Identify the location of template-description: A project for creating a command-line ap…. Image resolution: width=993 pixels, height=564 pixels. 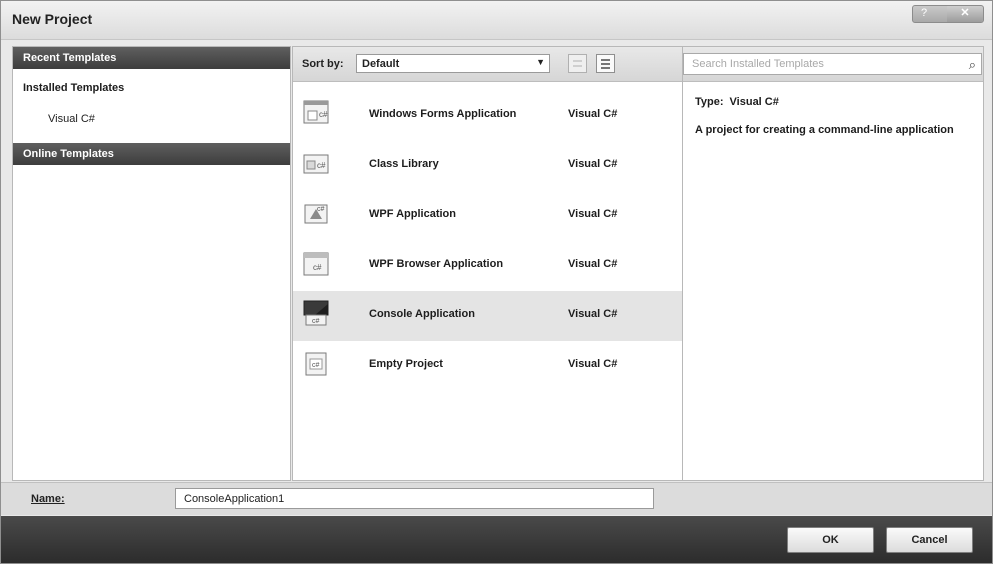
(824, 130).